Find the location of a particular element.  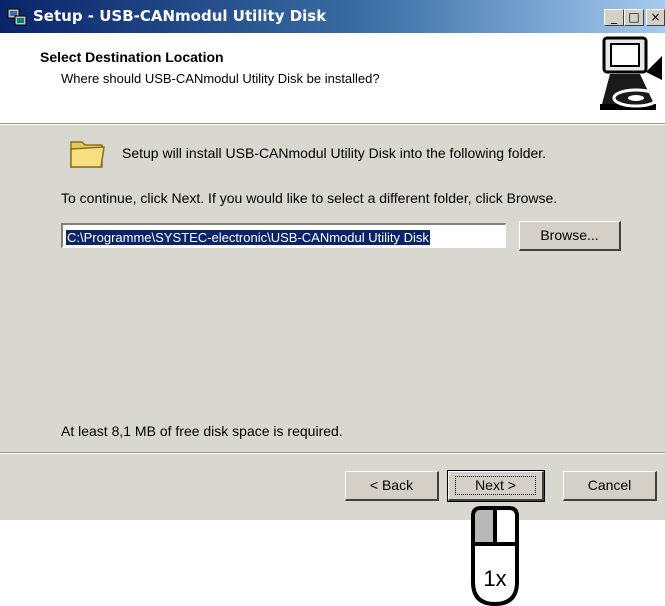

next-focus-ring is located at coordinates (495, 485).